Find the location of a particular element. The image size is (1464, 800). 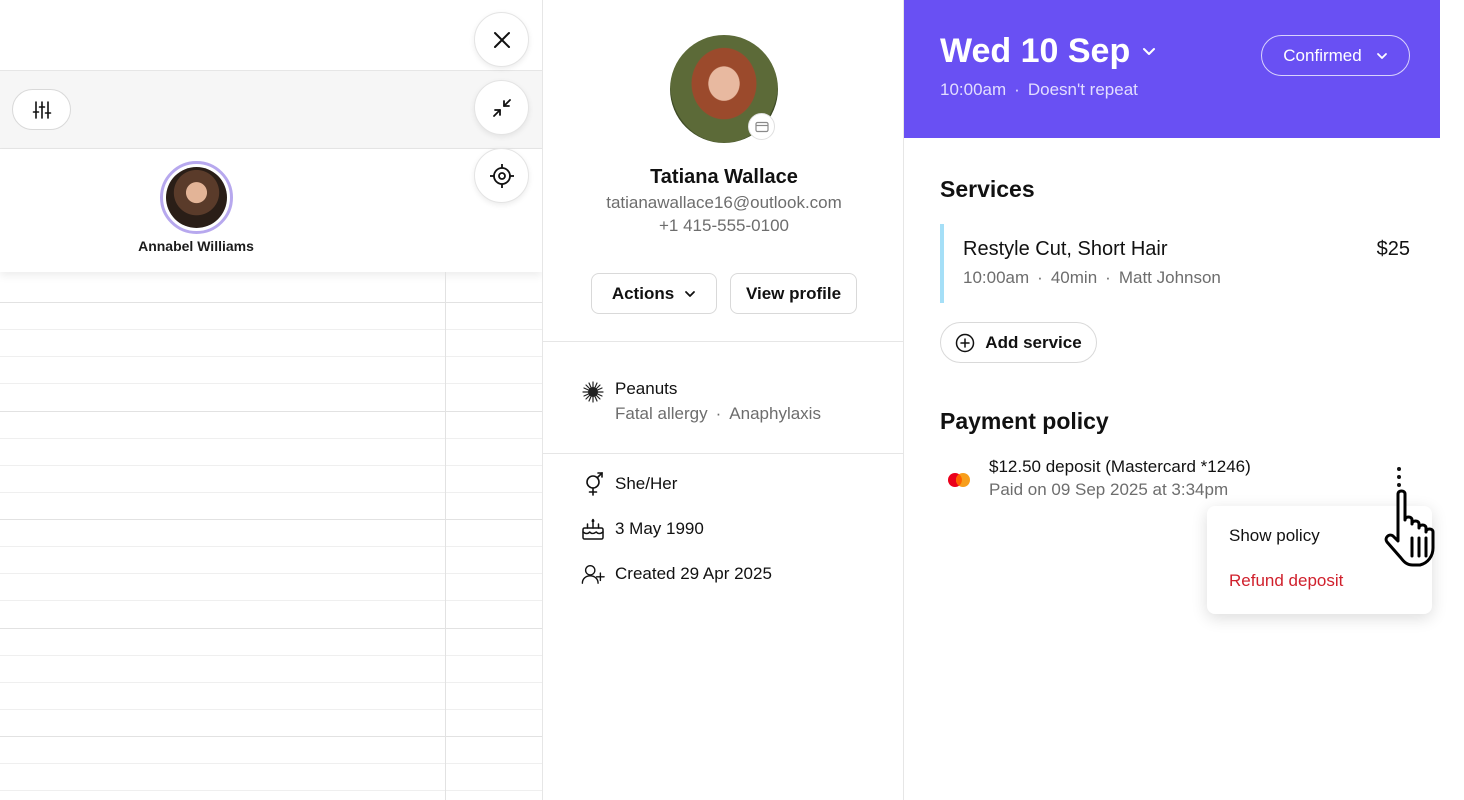

status-dropdown: Confirmed is located at coordinates (1335, 55).